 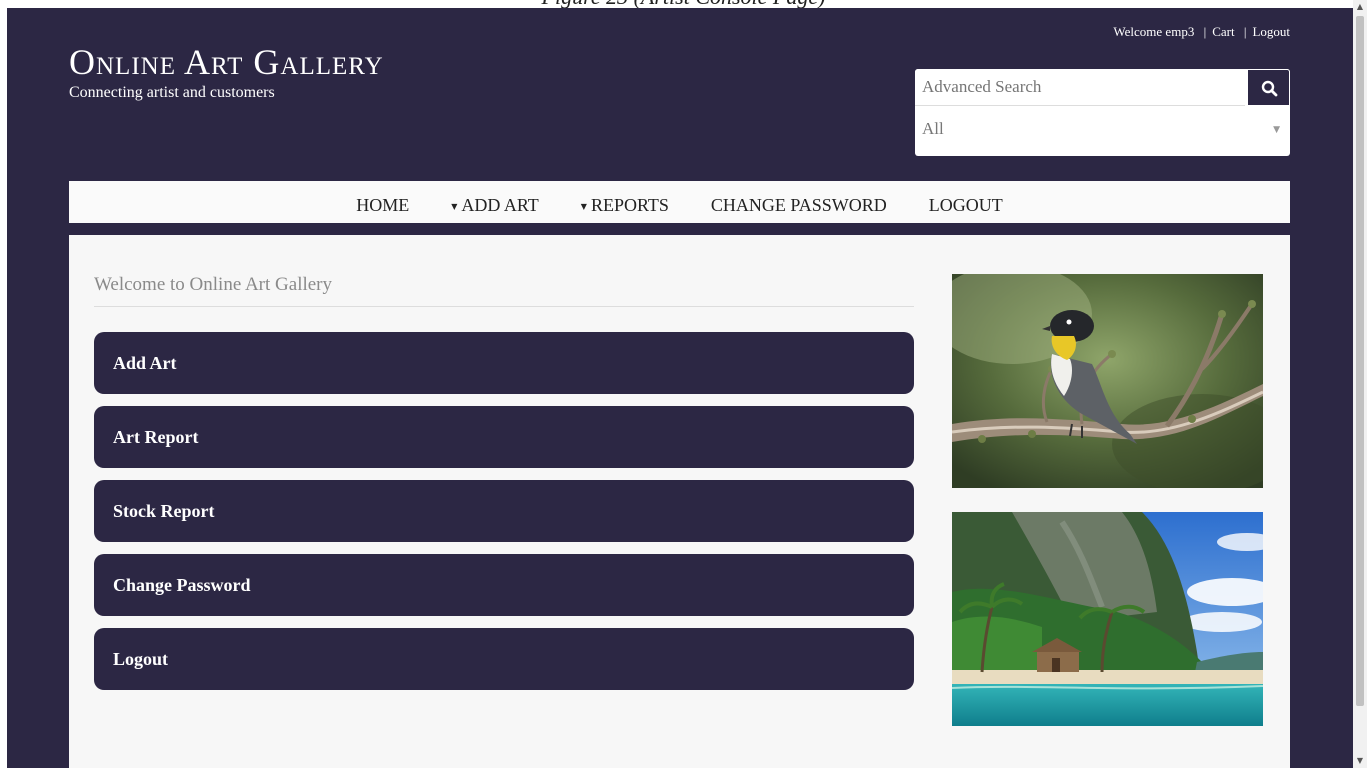 I want to click on search-box: All ▼, so click(x=1102, y=112).